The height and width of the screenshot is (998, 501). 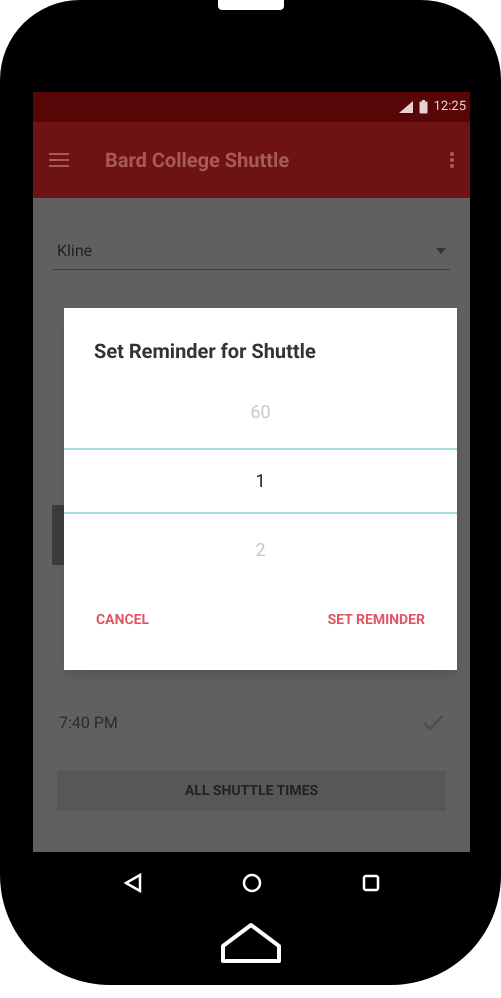 What do you see at coordinates (251, 943) in the screenshot?
I see `hardware-home-icon` at bounding box center [251, 943].